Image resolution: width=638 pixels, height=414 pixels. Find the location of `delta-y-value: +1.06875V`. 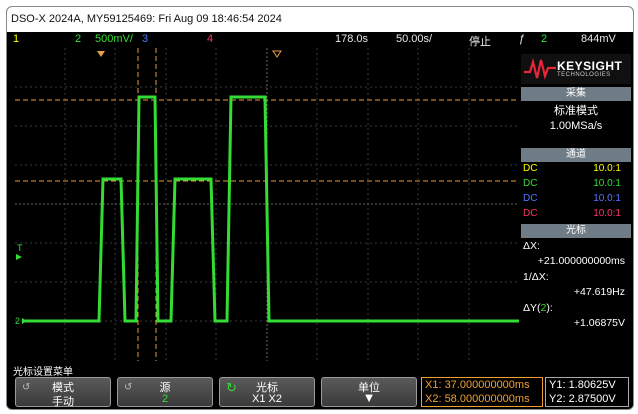

delta-y-value: +1.06875V is located at coordinates (599, 323).